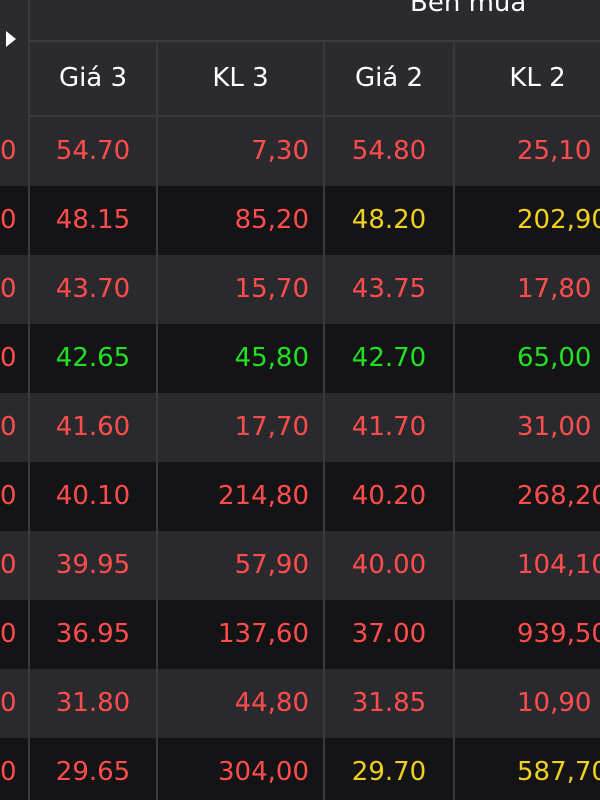 The width and height of the screenshot is (600, 800). I want to click on header-gia-3: Giá 3, so click(94, 78).